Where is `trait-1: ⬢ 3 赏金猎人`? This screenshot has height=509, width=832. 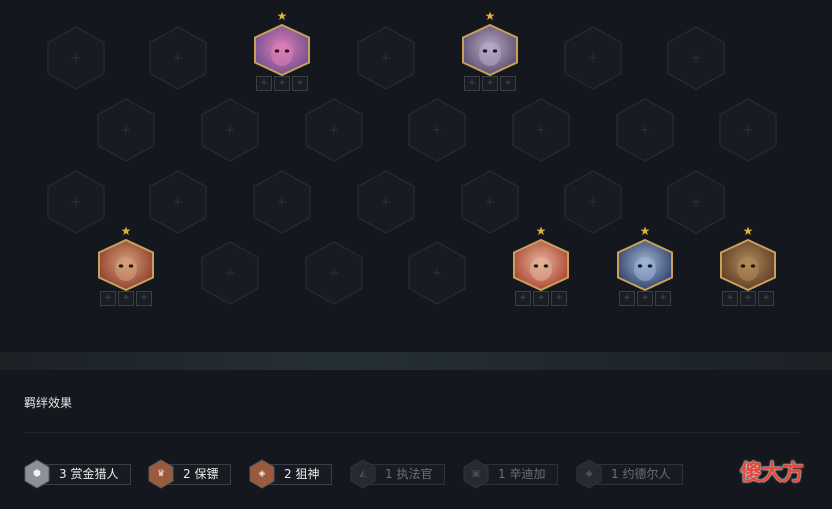 trait-1: ⬢ 3 赏金猎人 is located at coordinates (78, 474).